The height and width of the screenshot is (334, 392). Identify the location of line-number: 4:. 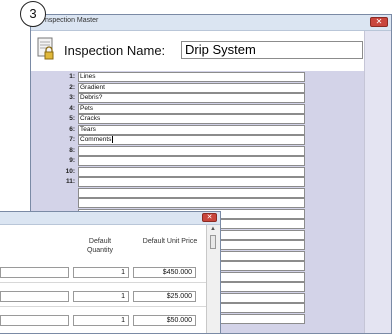
(72, 108).